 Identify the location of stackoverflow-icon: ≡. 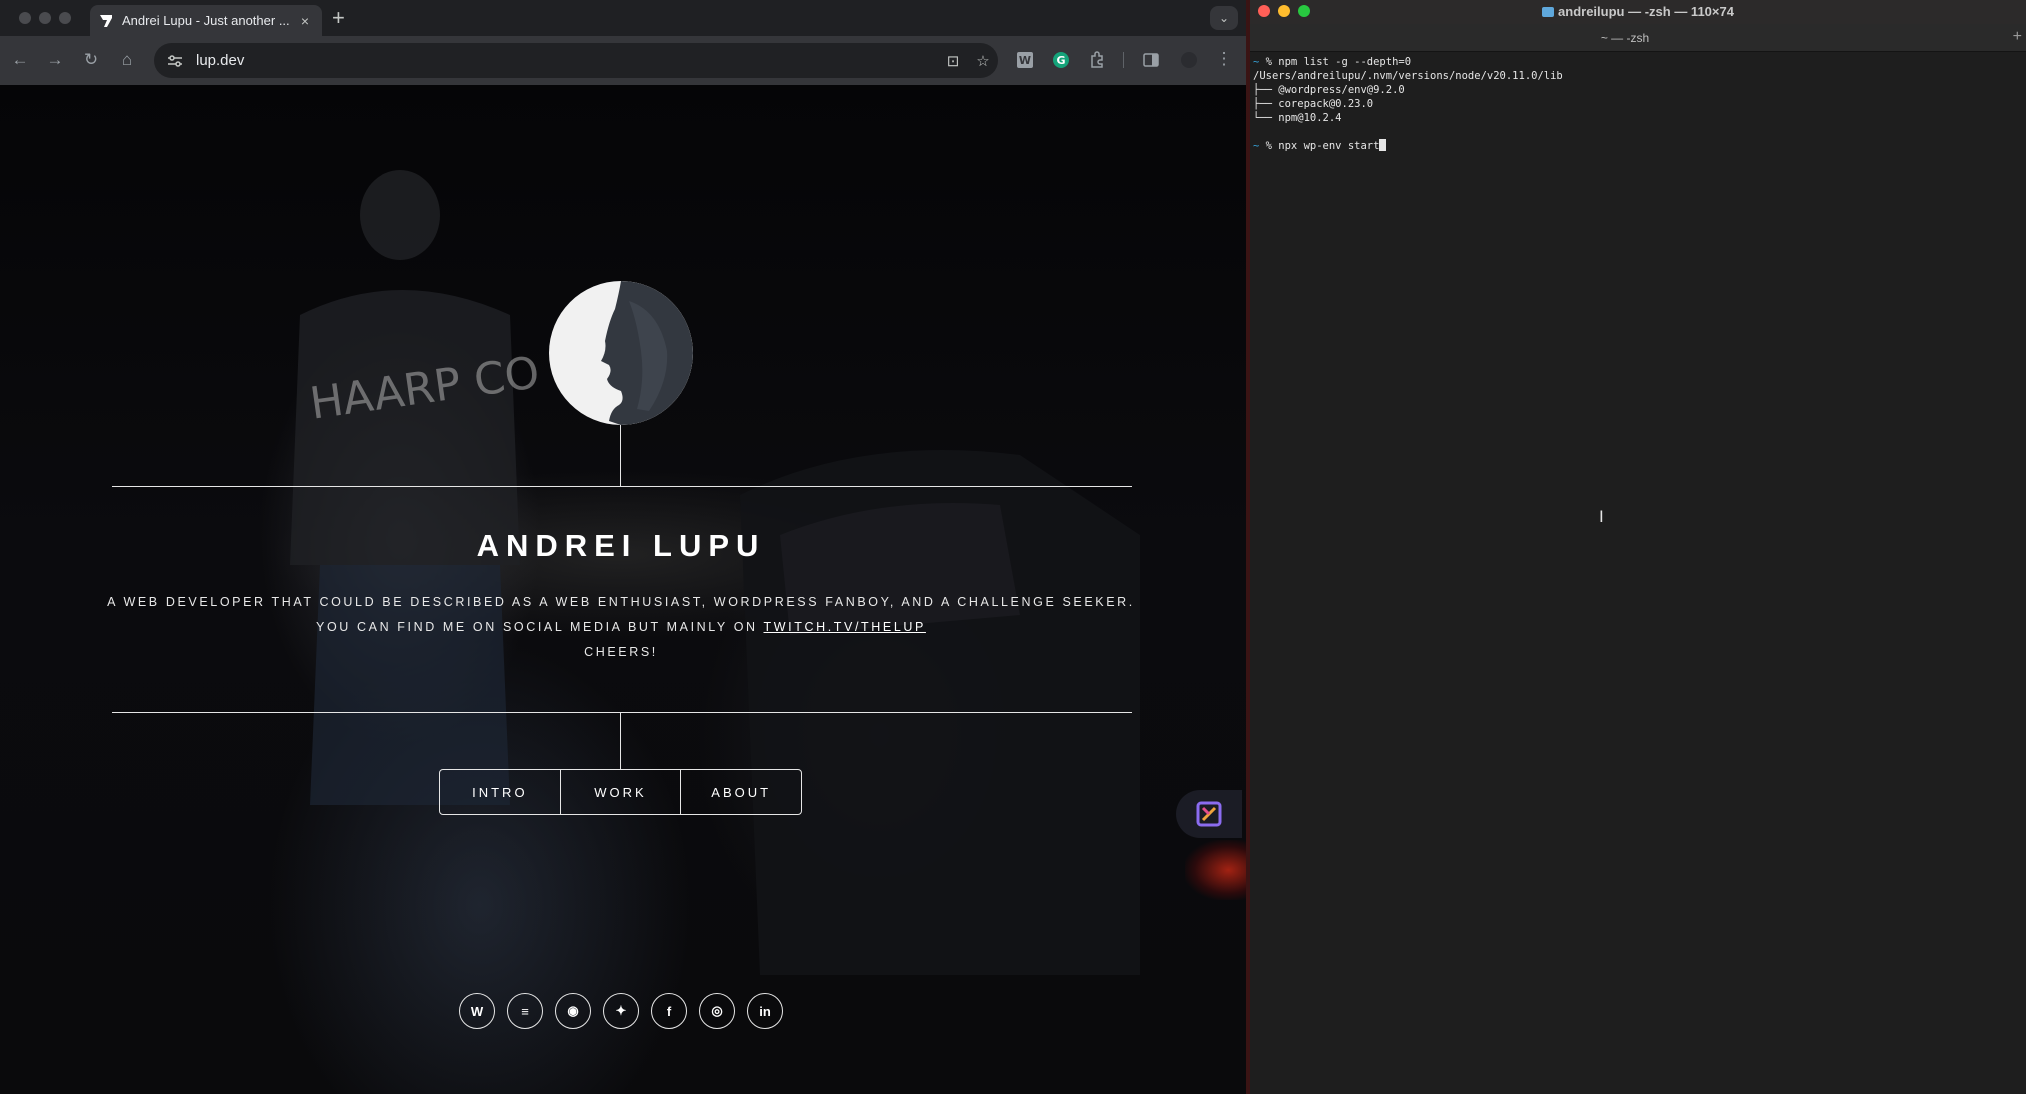
(525, 1011).